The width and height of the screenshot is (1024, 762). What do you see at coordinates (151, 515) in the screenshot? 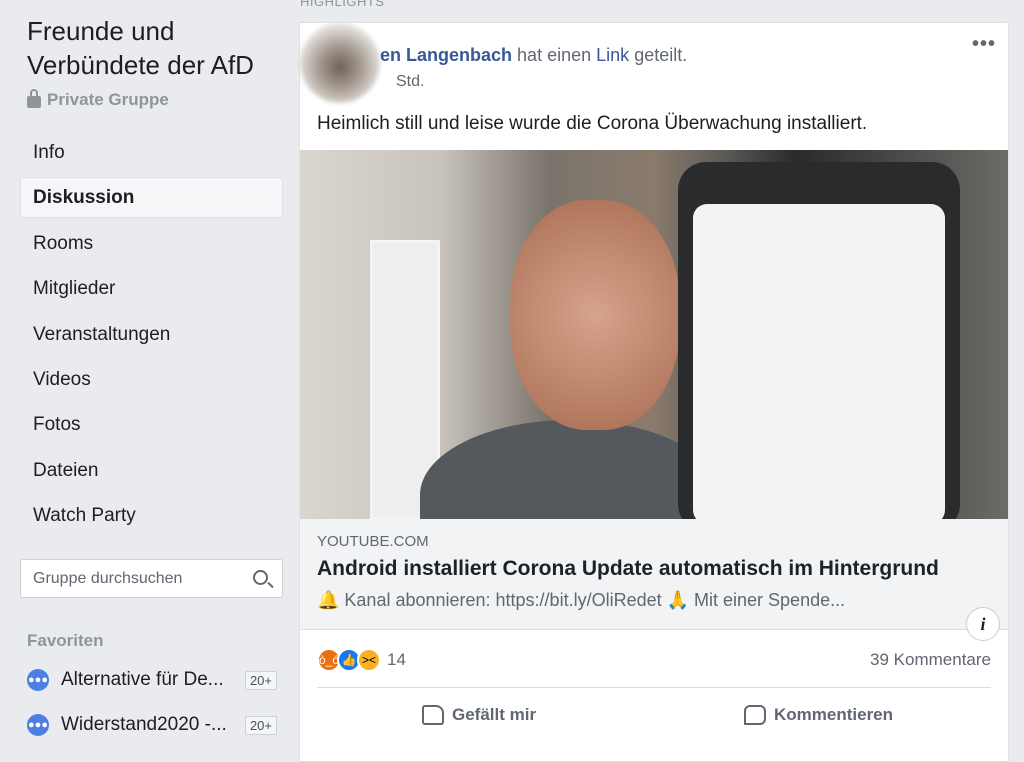
I see `nav-watch-party: Watch Party` at bounding box center [151, 515].